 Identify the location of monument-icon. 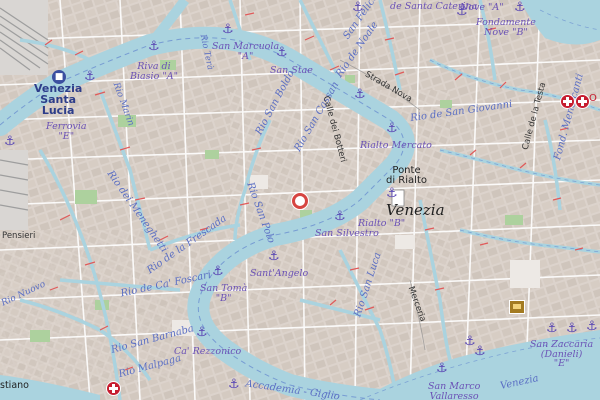
(517, 307).